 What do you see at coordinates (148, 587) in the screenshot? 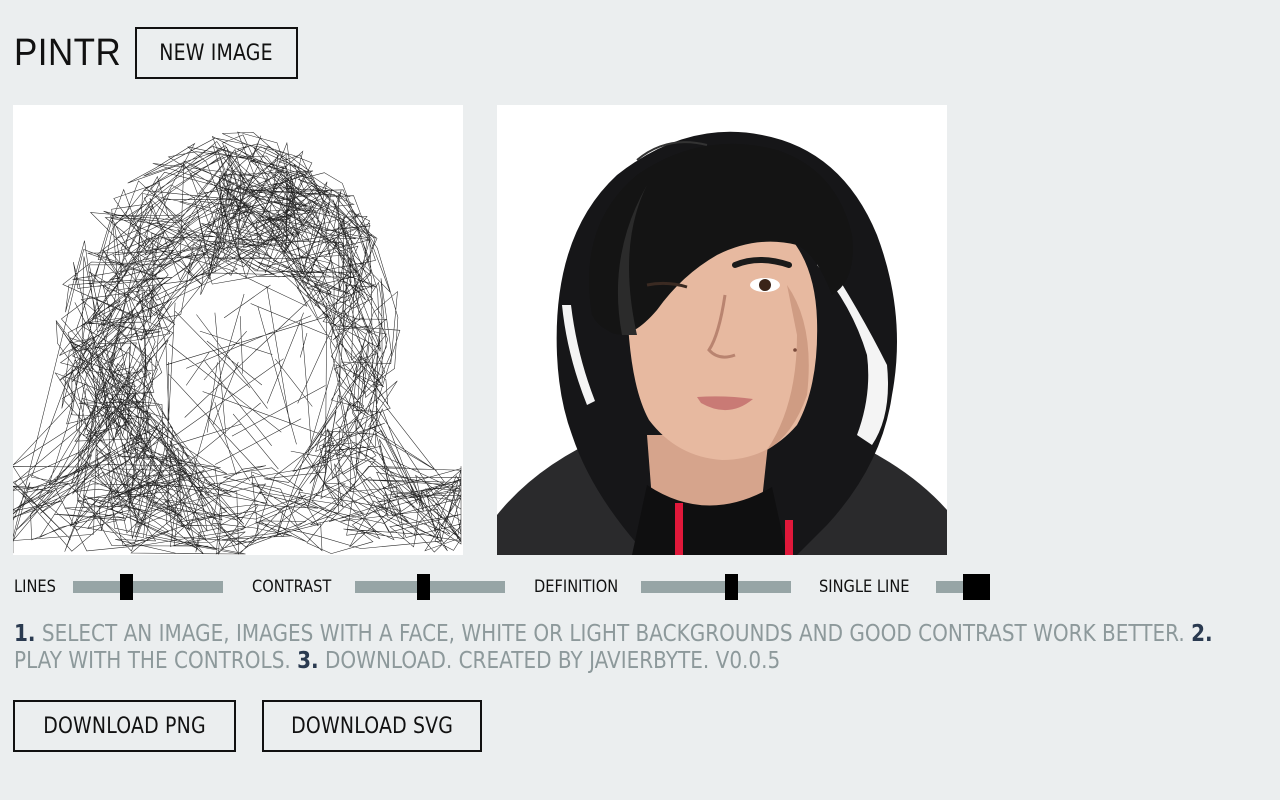
I see `lines-slider` at bounding box center [148, 587].